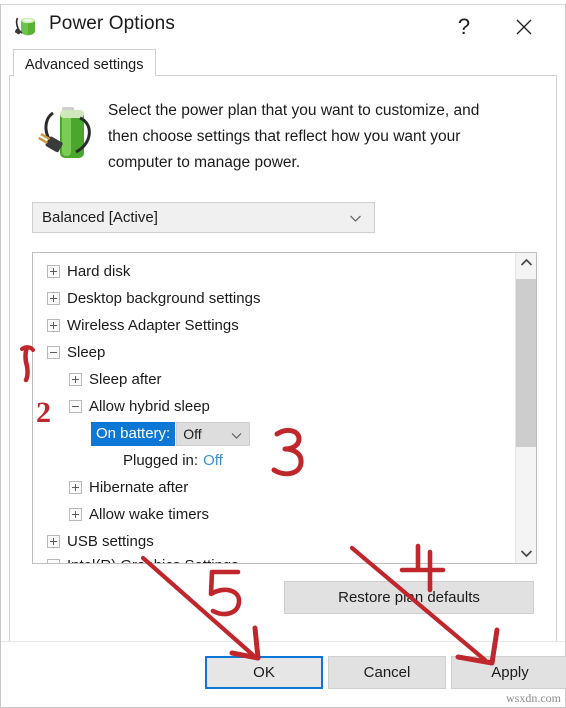 The width and height of the screenshot is (566, 708). I want to click on tree-item-sleep-after: Sleep after, so click(274, 379).